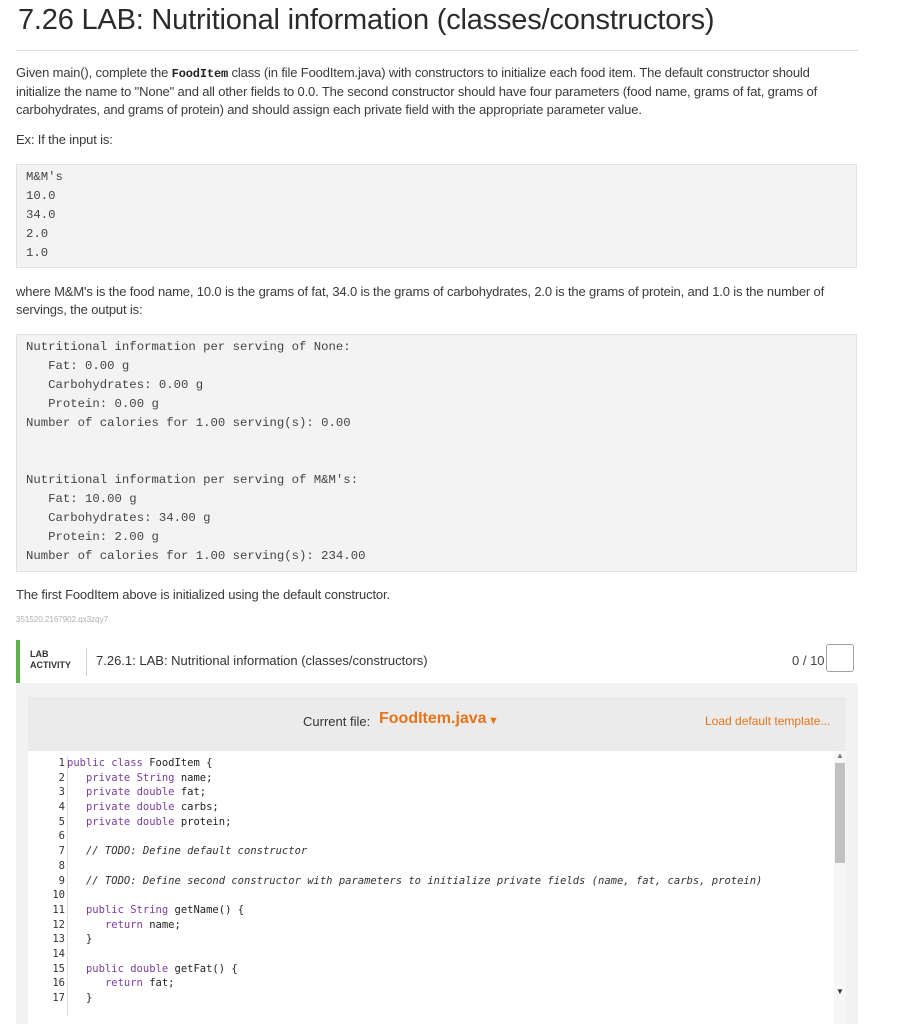 This screenshot has height=1024, width=907. What do you see at coordinates (46, 881) in the screenshot?
I see `line-number-gutter: 1 2 3 4 5 6 7 8 9 10 11 12 13 14 15 16 17` at bounding box center [46, 881].